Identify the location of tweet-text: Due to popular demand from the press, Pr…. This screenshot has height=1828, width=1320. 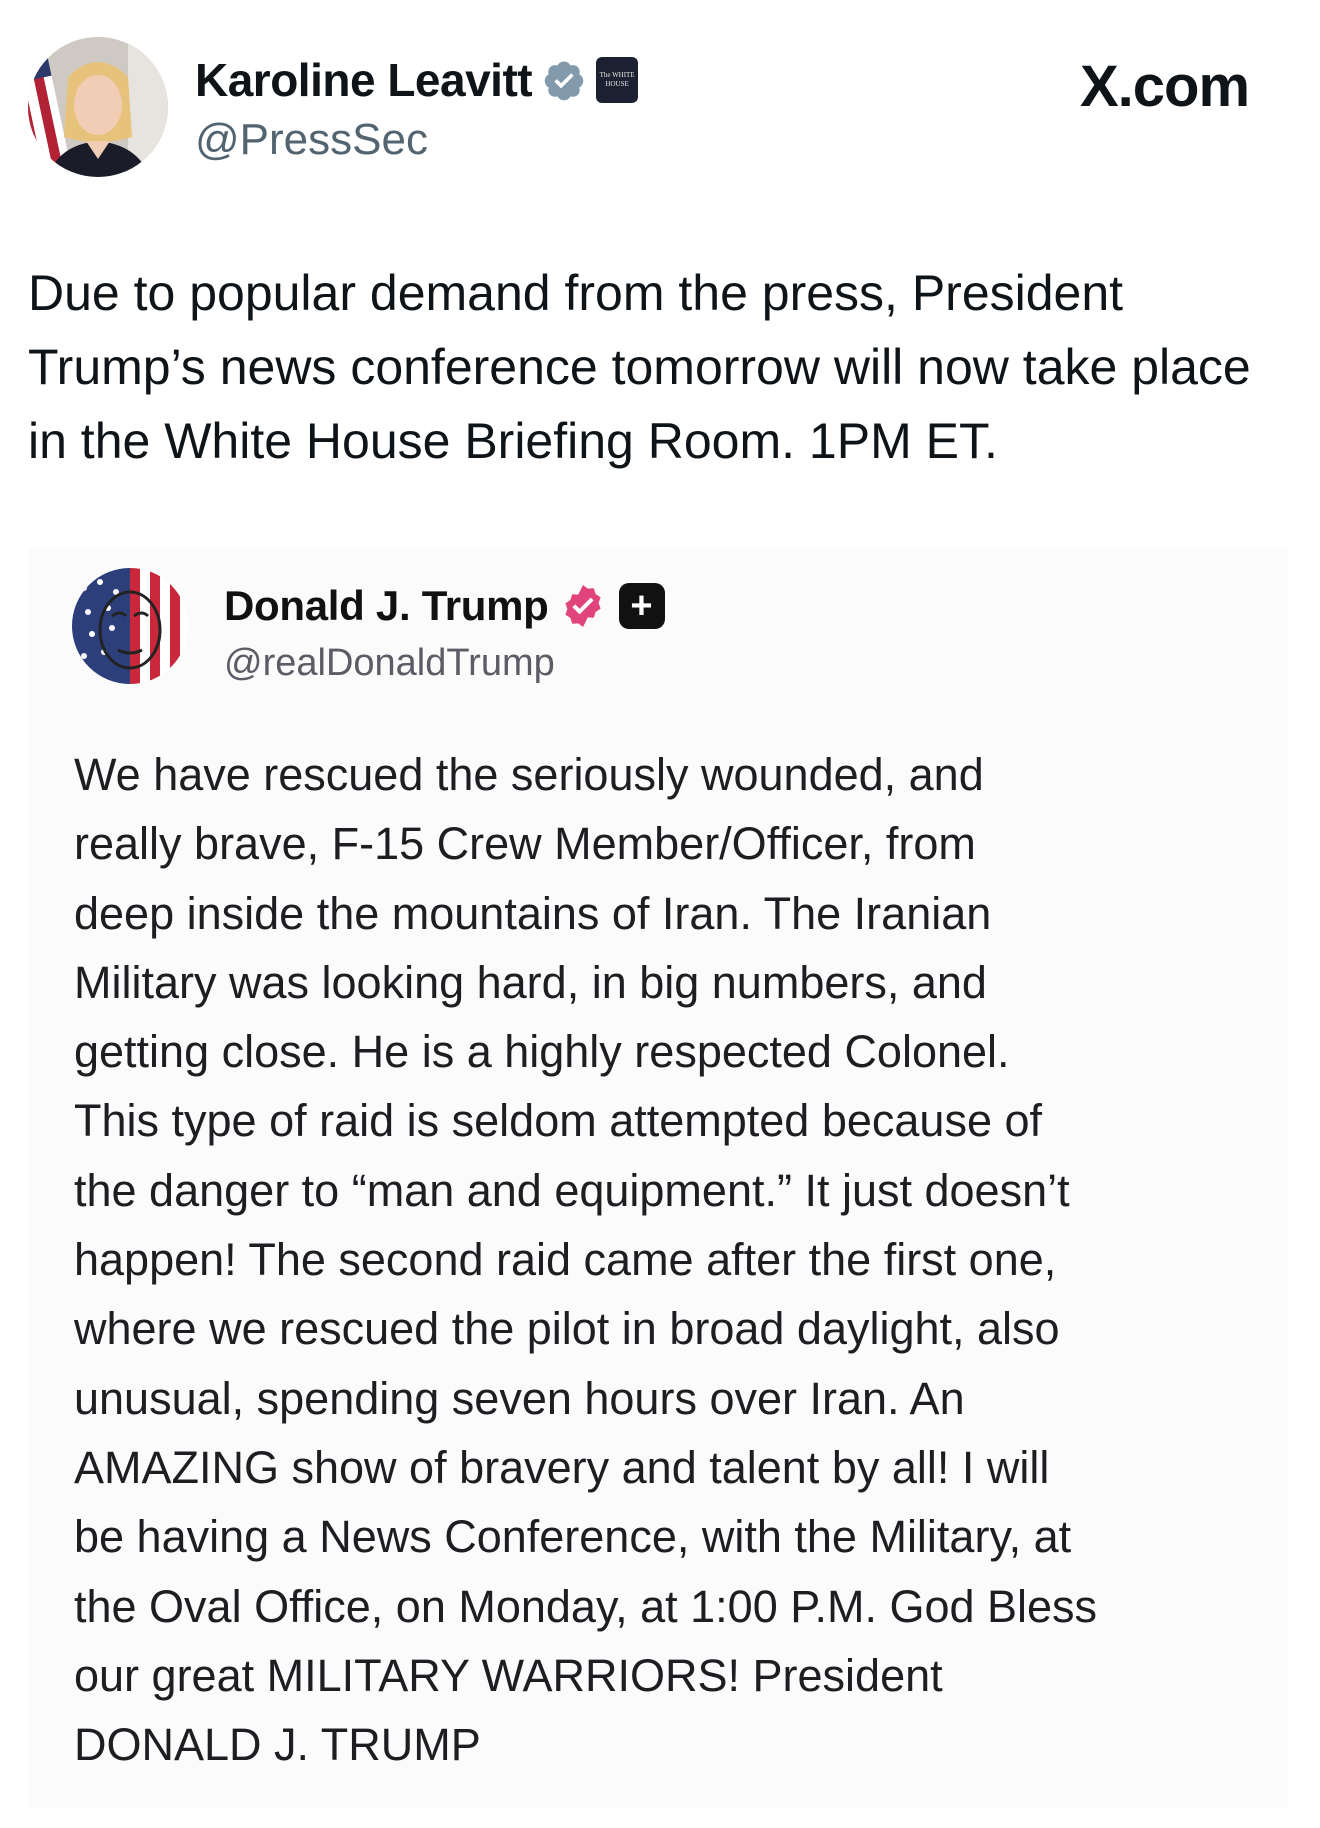
(639, 367).